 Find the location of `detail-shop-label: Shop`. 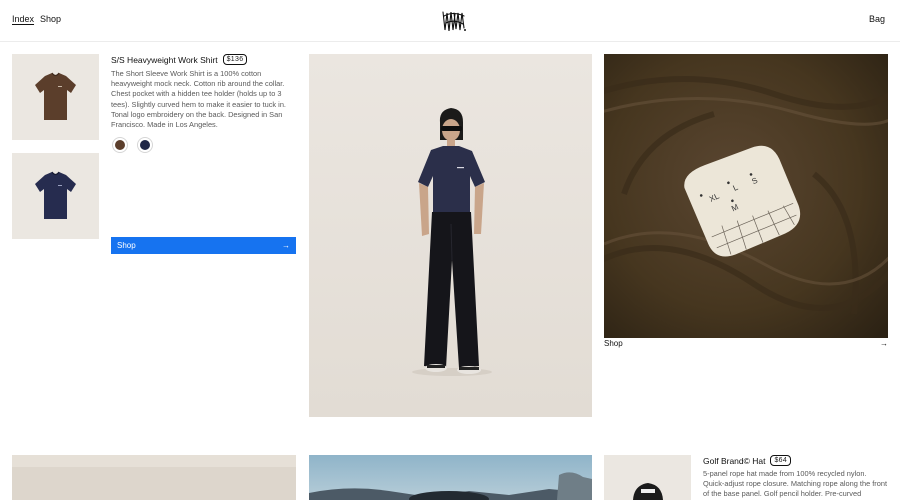

detail-shop-label: Shop is located at coordinates (613, 343).